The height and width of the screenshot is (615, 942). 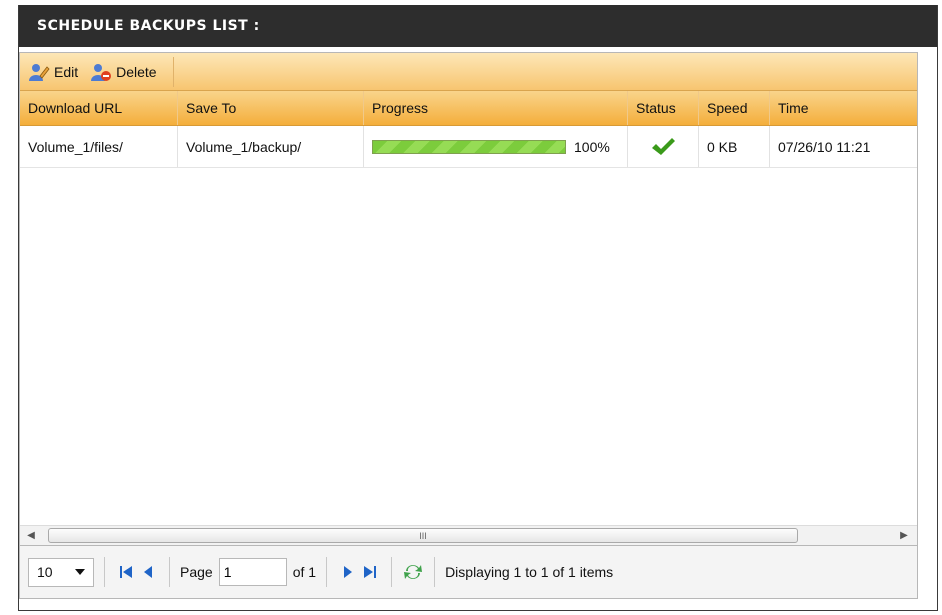 I want to click on page-label: Page, so click(x=196, y=572).